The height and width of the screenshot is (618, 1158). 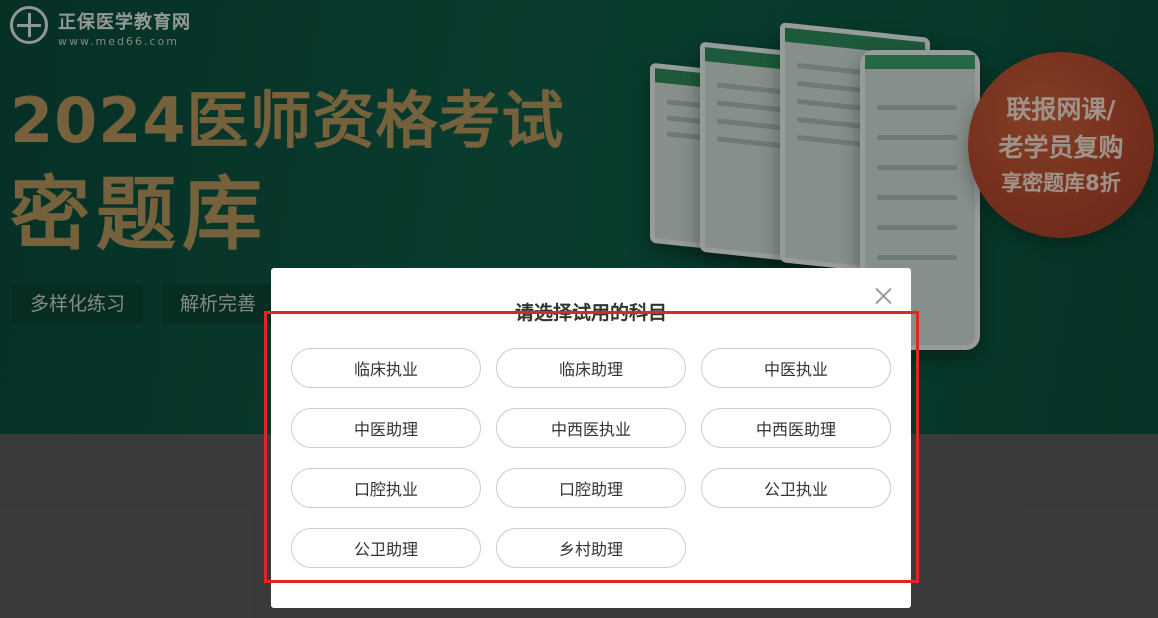 What do you see at coordinates (386, 368) in the screenshot?
I see `subject-option-clinical-practitioner: 临床执业` at bounding box center [386, 368].